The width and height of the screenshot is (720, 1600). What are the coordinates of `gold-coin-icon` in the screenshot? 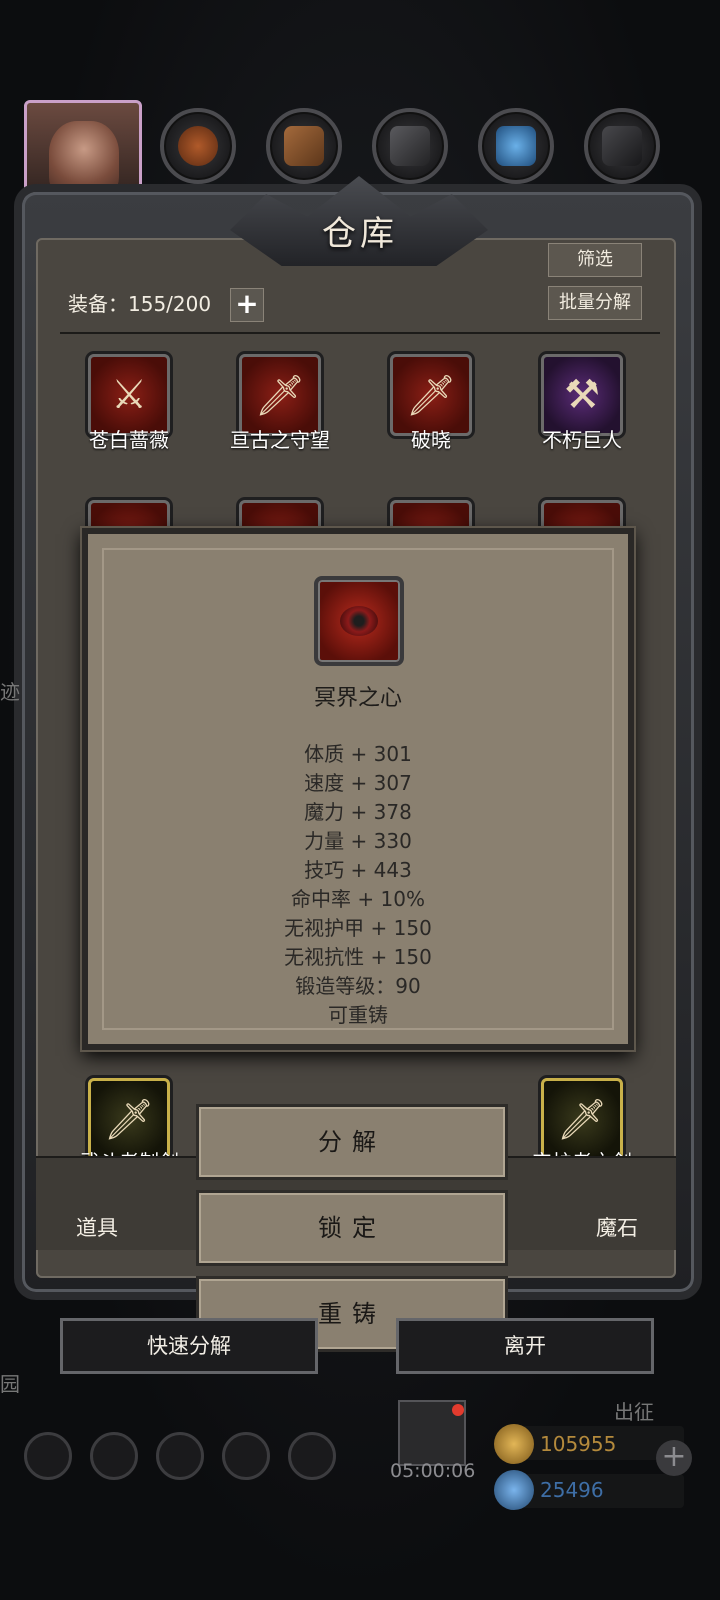 It's located at (514, 1444).